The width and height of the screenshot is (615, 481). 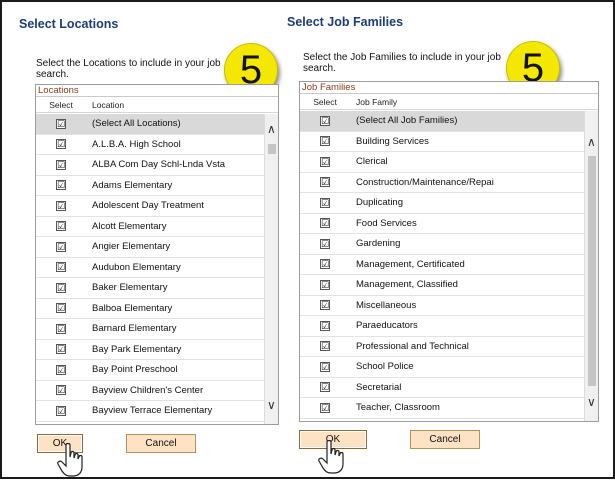 What do you see at coordinates (325, 102) in the screenshot?
I see `select-column-header: Select` at bounding box center [325, 102].